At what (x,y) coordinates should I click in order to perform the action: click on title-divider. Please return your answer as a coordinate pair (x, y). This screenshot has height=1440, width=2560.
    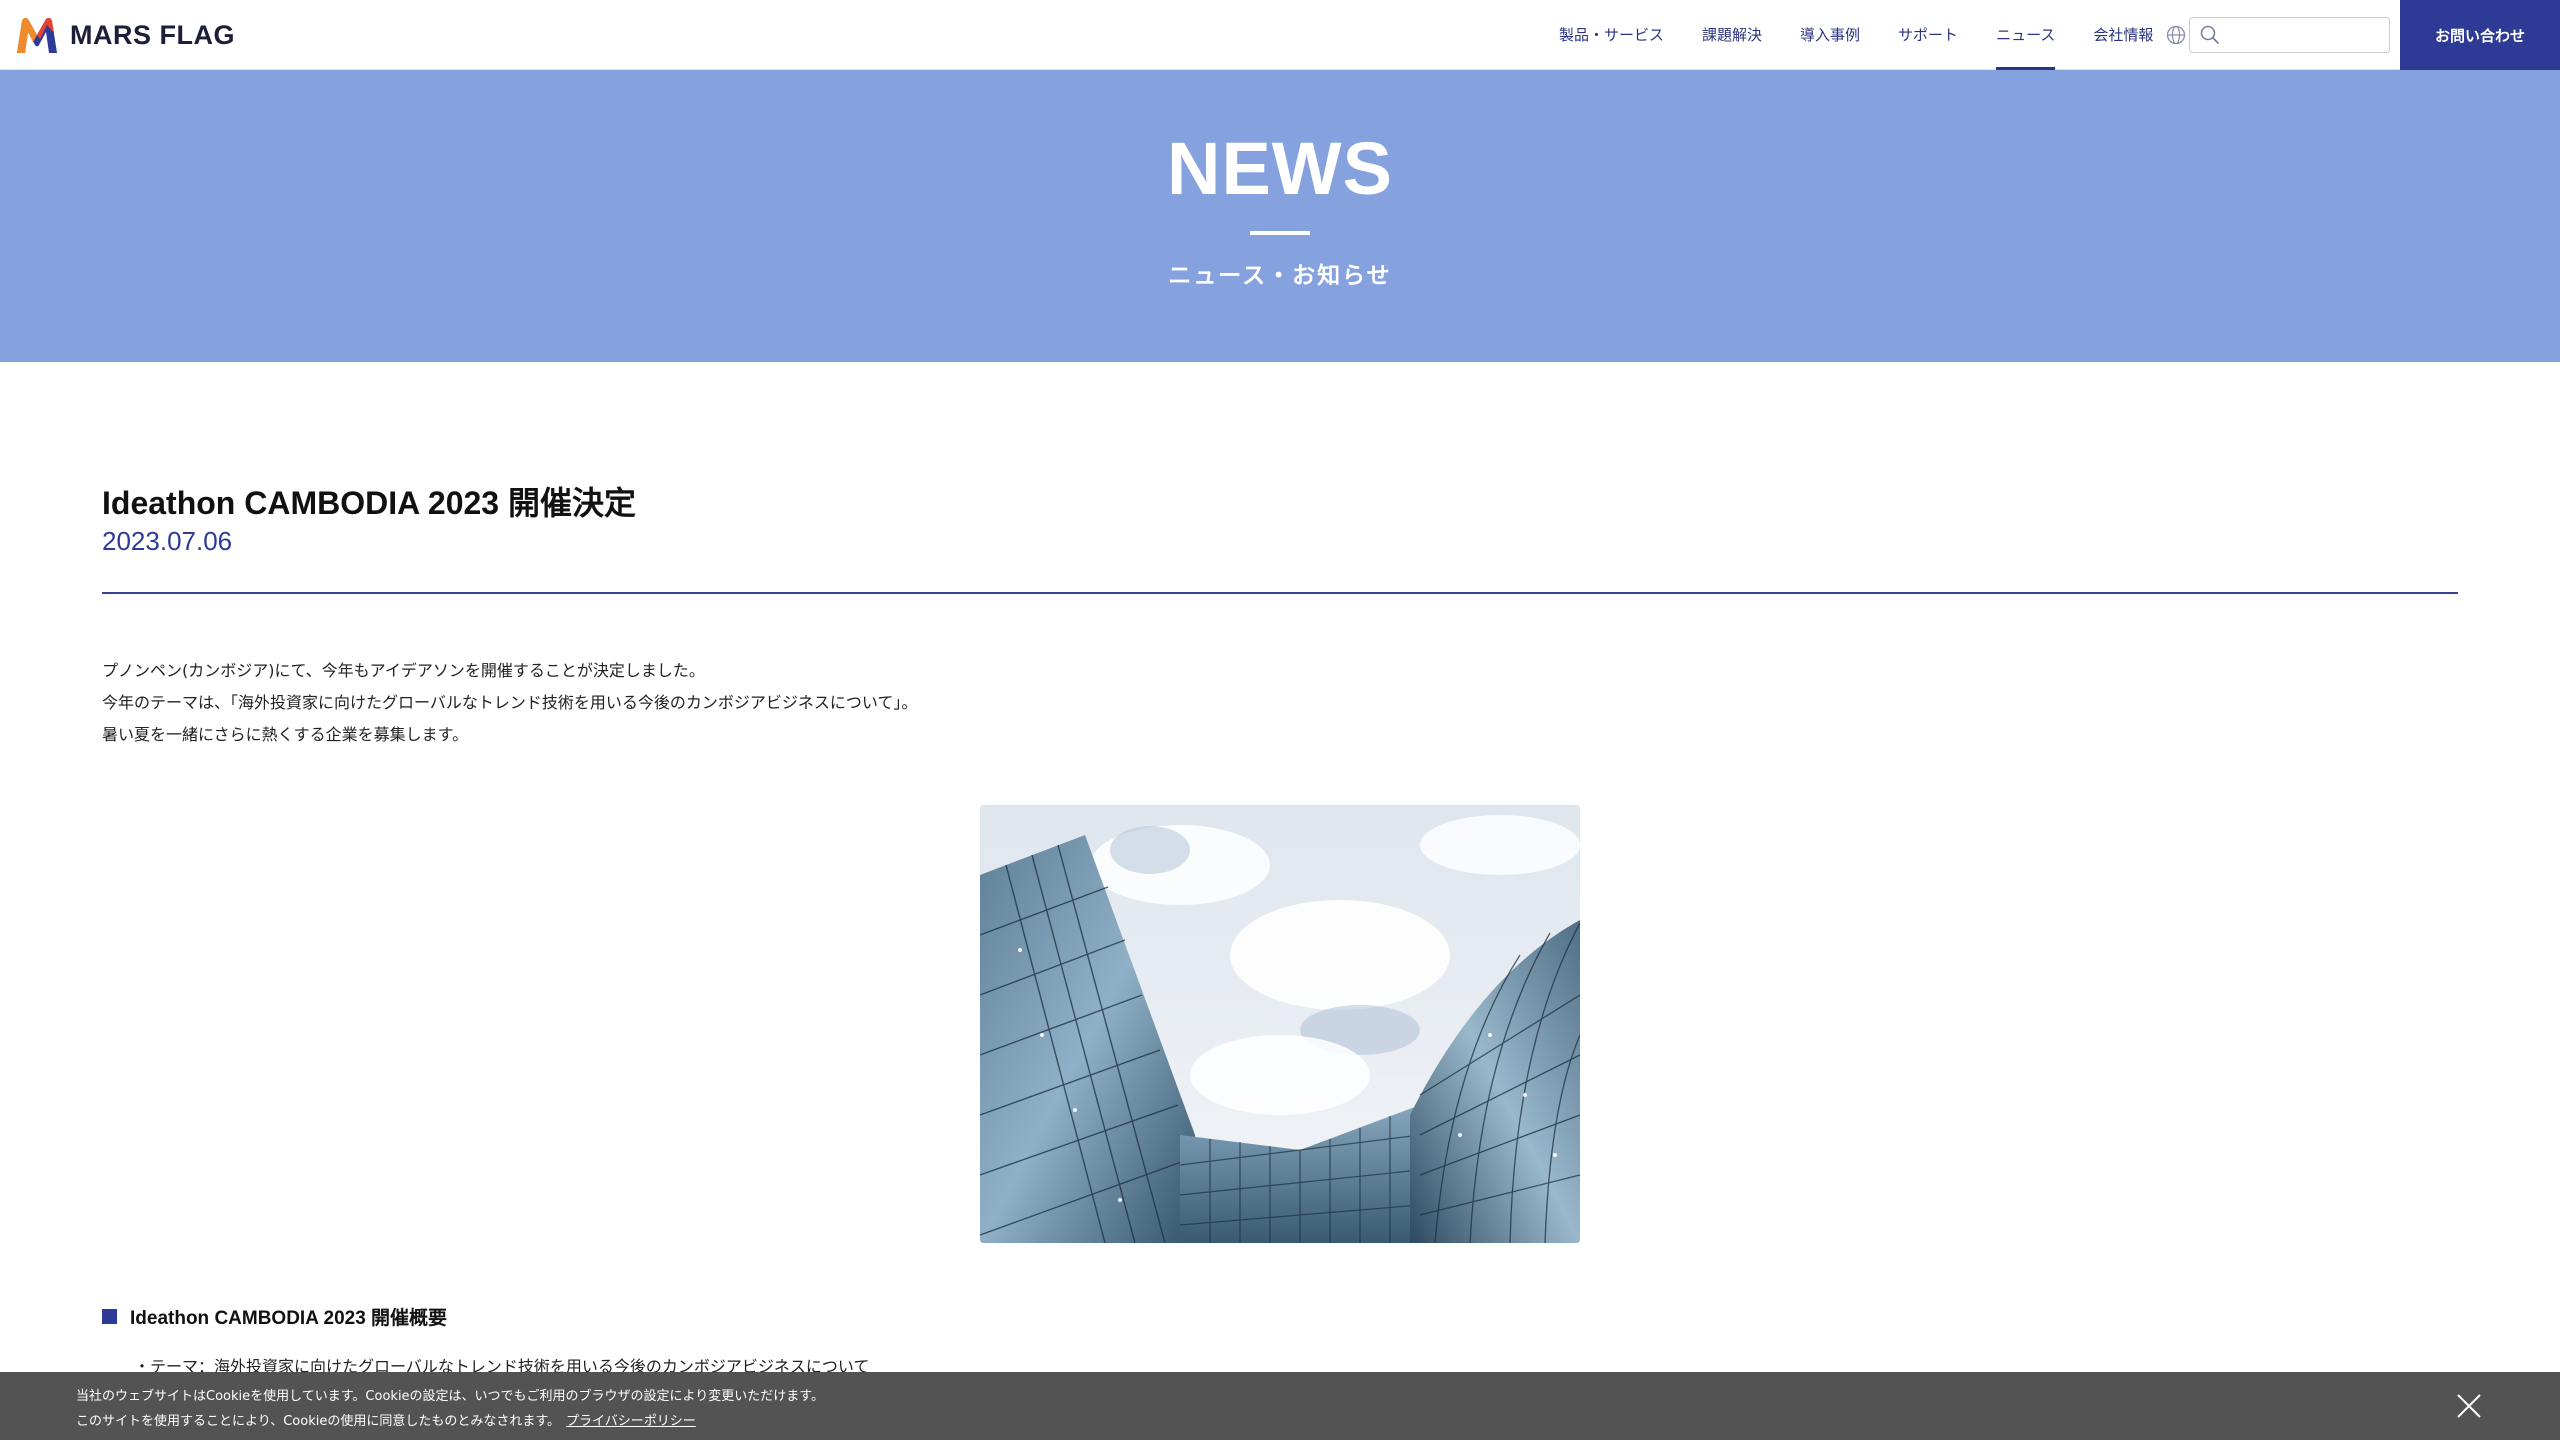
    Looking at the image, I should click on (1280, 593).